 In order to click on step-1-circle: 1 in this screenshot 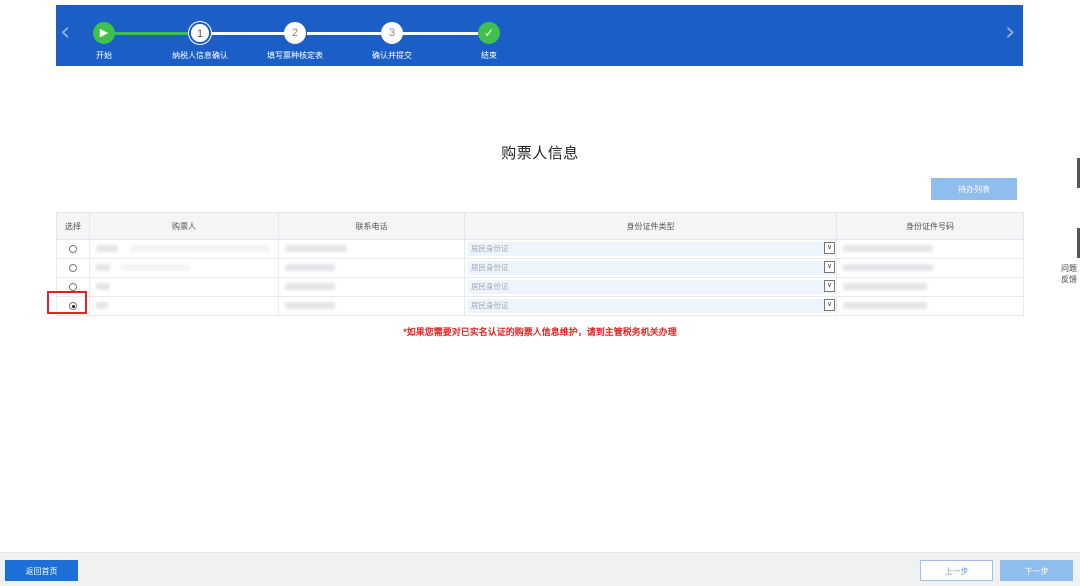, I will do `click(200, 33)`.